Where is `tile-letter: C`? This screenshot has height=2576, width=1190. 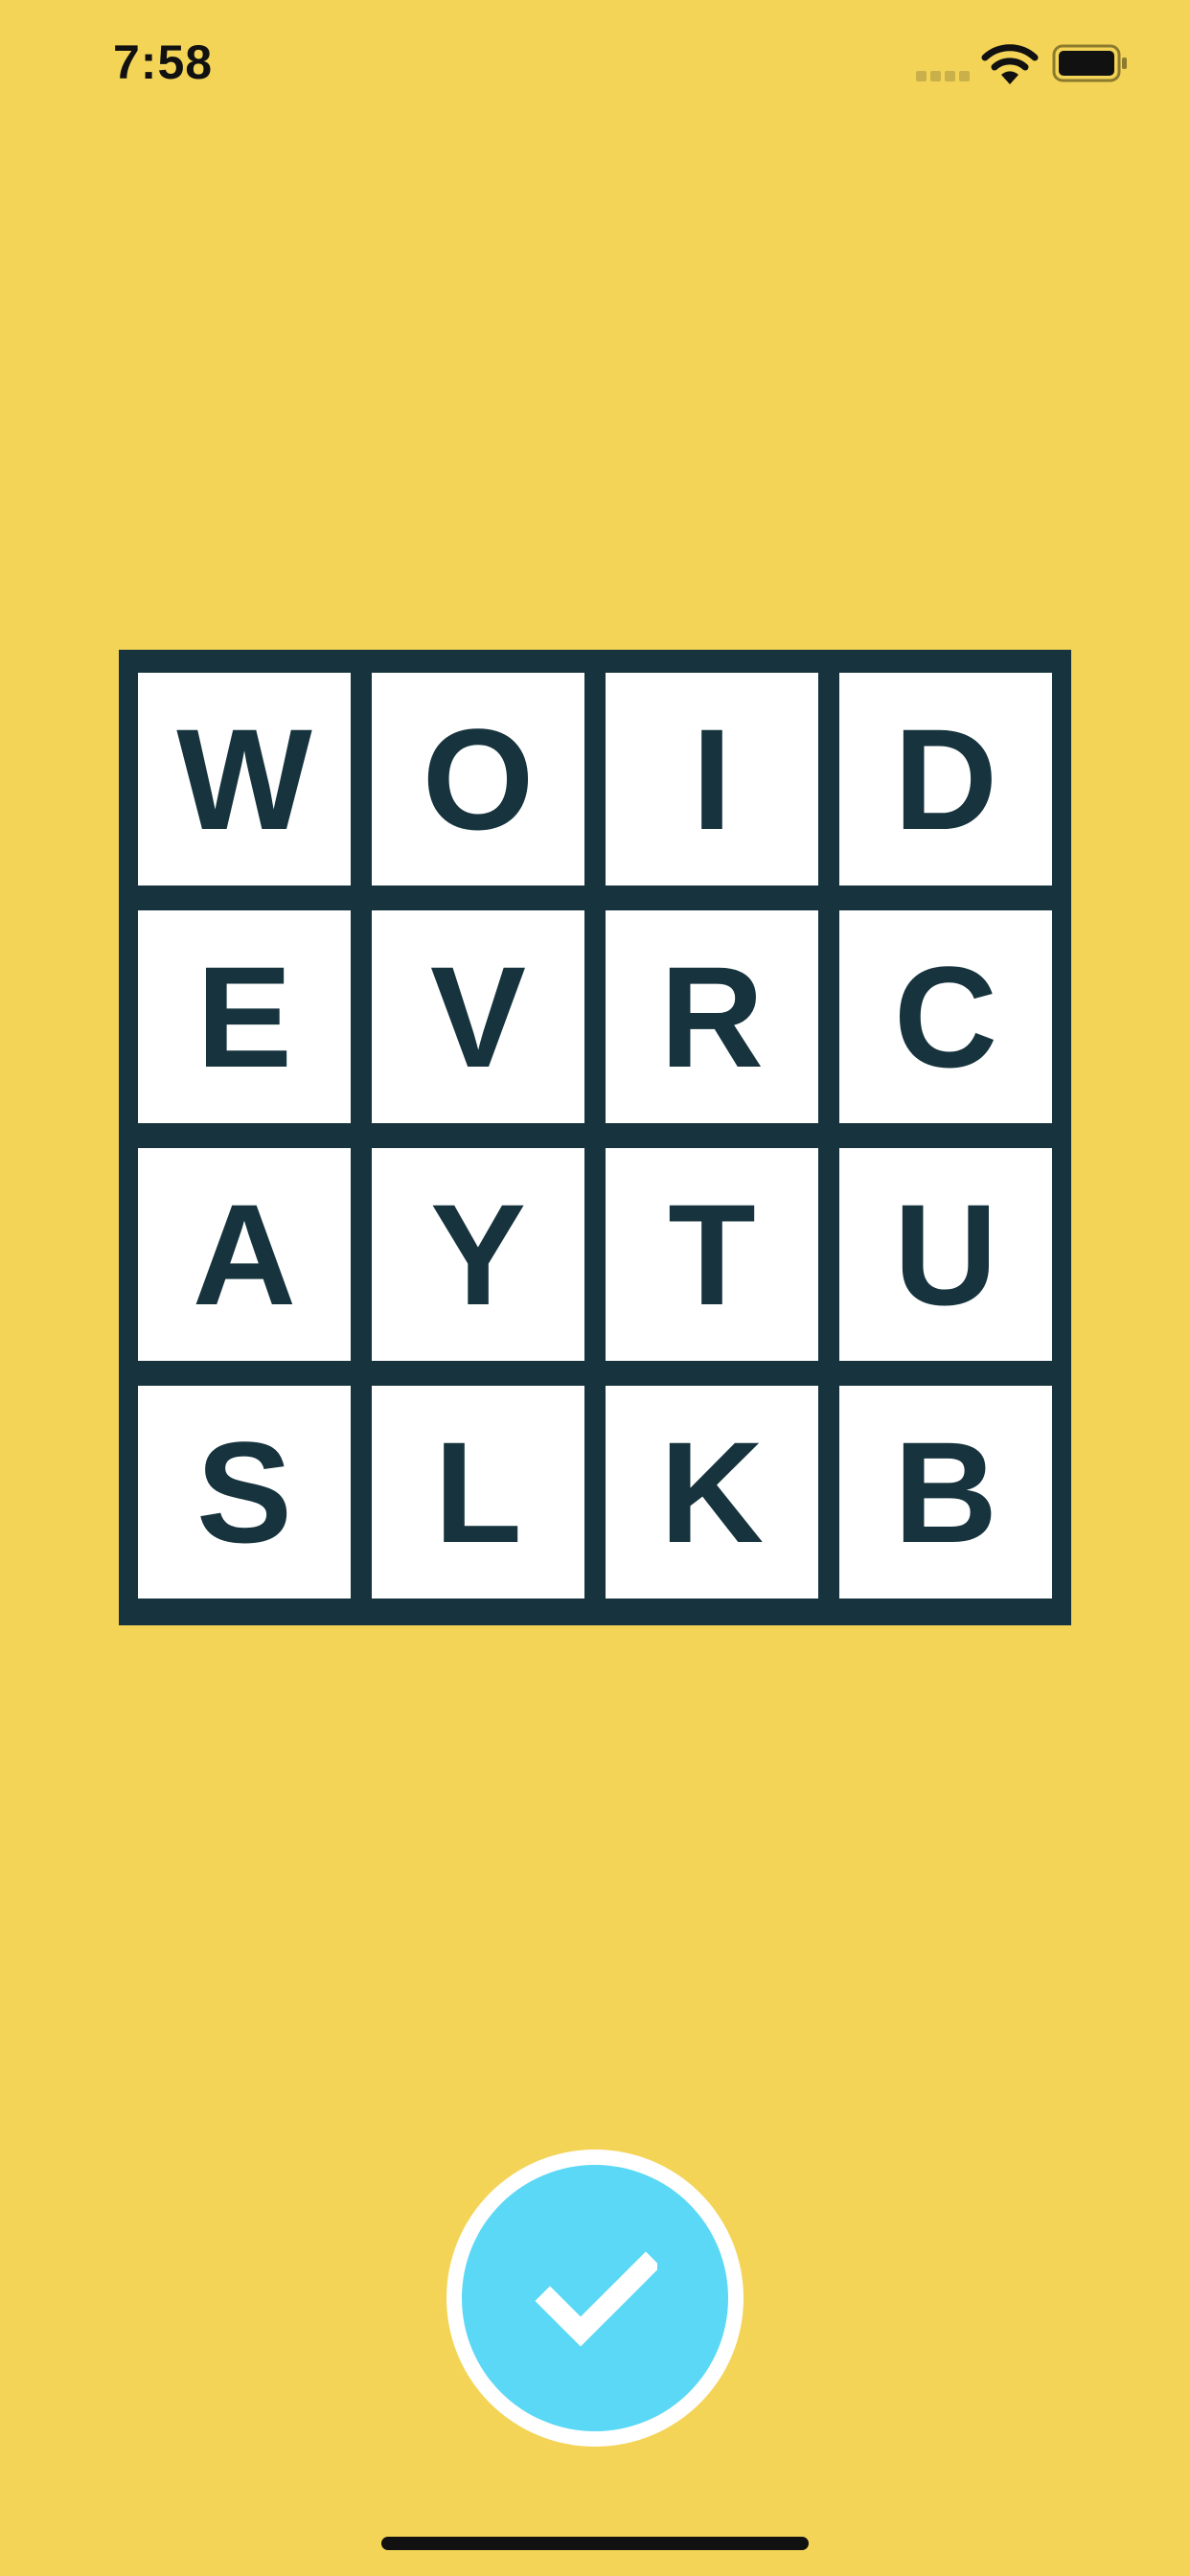
tile-letter: C is located at coordinates (946, 1016).